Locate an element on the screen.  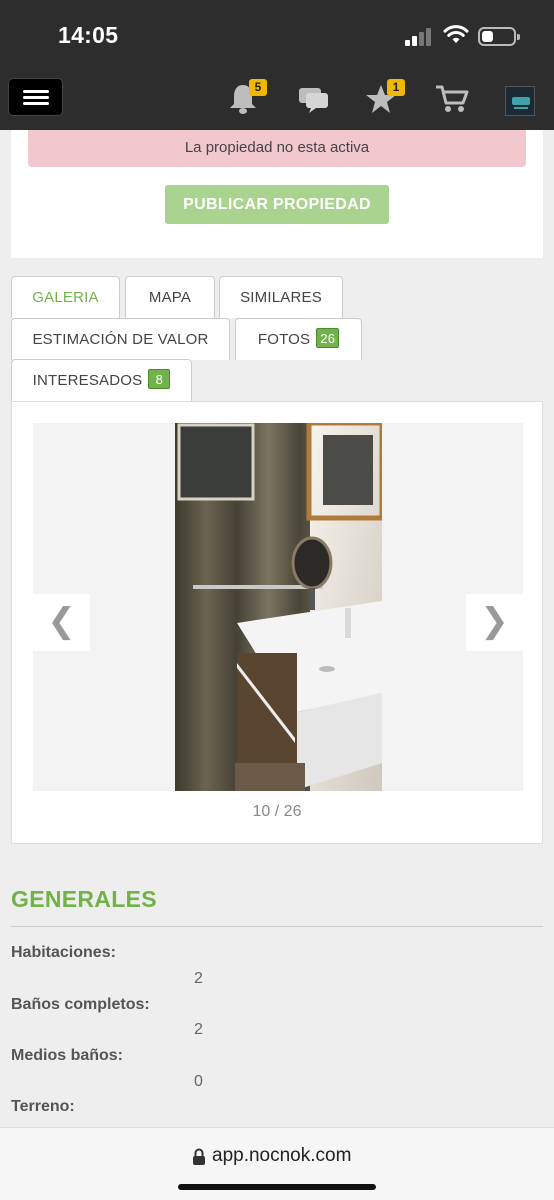
chevron-right-icon: ❯ is located at coordinates (494, 621).